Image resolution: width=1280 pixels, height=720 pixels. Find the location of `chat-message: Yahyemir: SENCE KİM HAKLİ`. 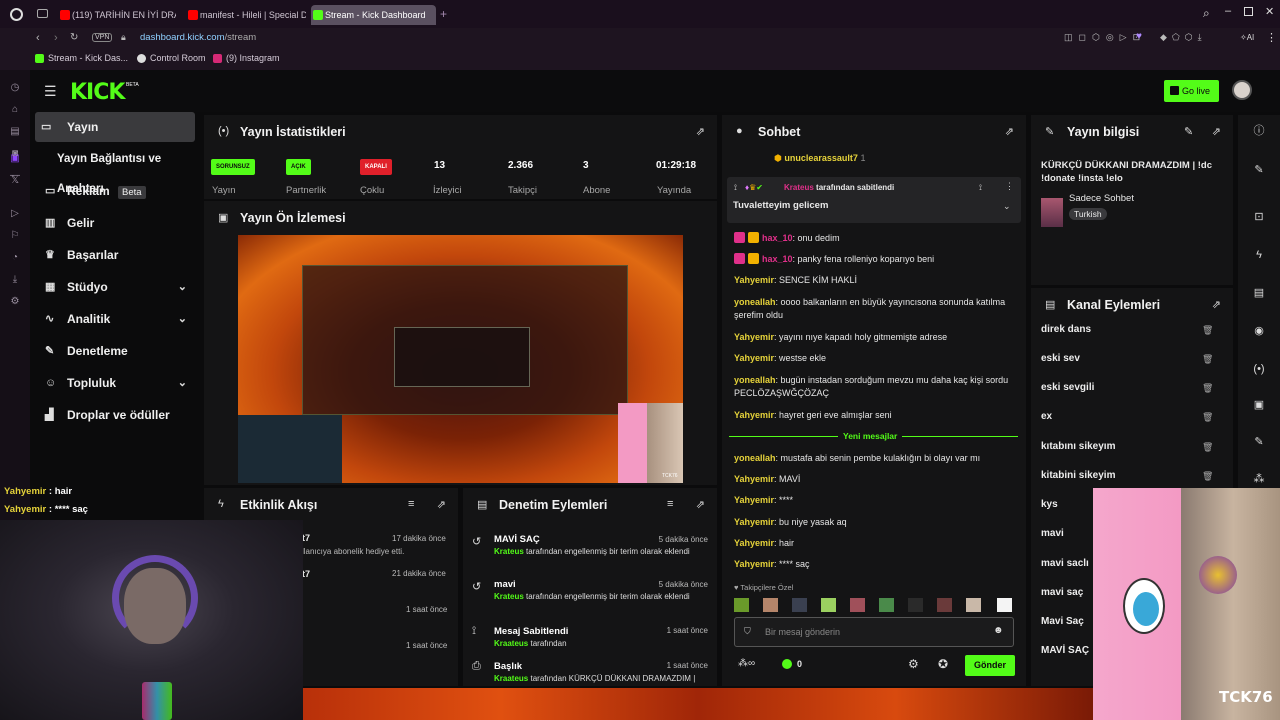

chat-message: Yahyemir: SENCE KİM HAKLİ is located at coordinates (874, 280).